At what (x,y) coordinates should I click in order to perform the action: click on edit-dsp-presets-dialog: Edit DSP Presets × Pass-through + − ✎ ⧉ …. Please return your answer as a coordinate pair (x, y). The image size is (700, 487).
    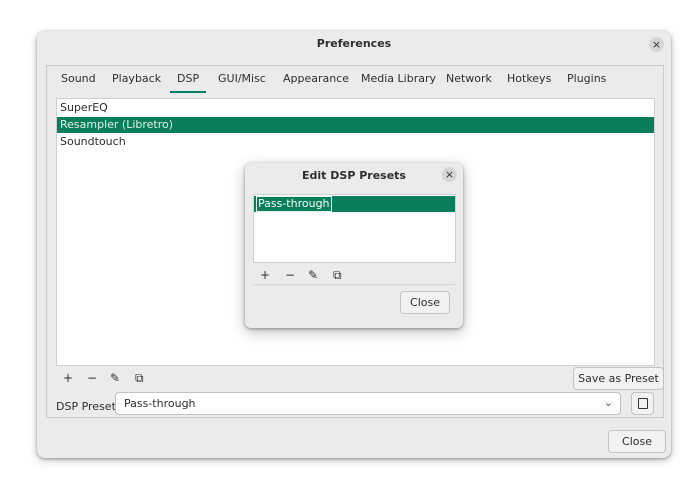
    Looking at the image, I should click on (354, 245).